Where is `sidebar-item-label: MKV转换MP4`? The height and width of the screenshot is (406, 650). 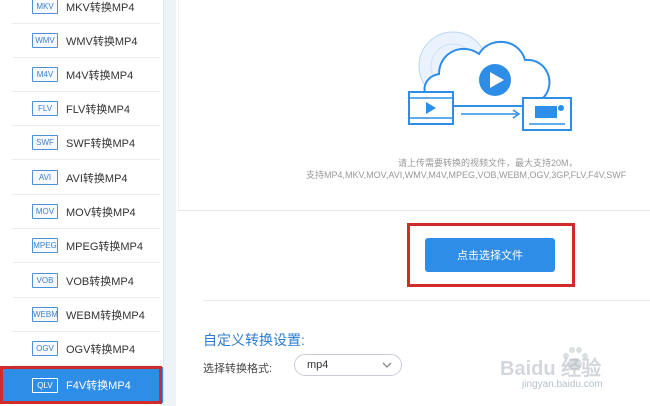 sidebar-item-label: MKV转换MP4 is located at coordinates (100, 7).